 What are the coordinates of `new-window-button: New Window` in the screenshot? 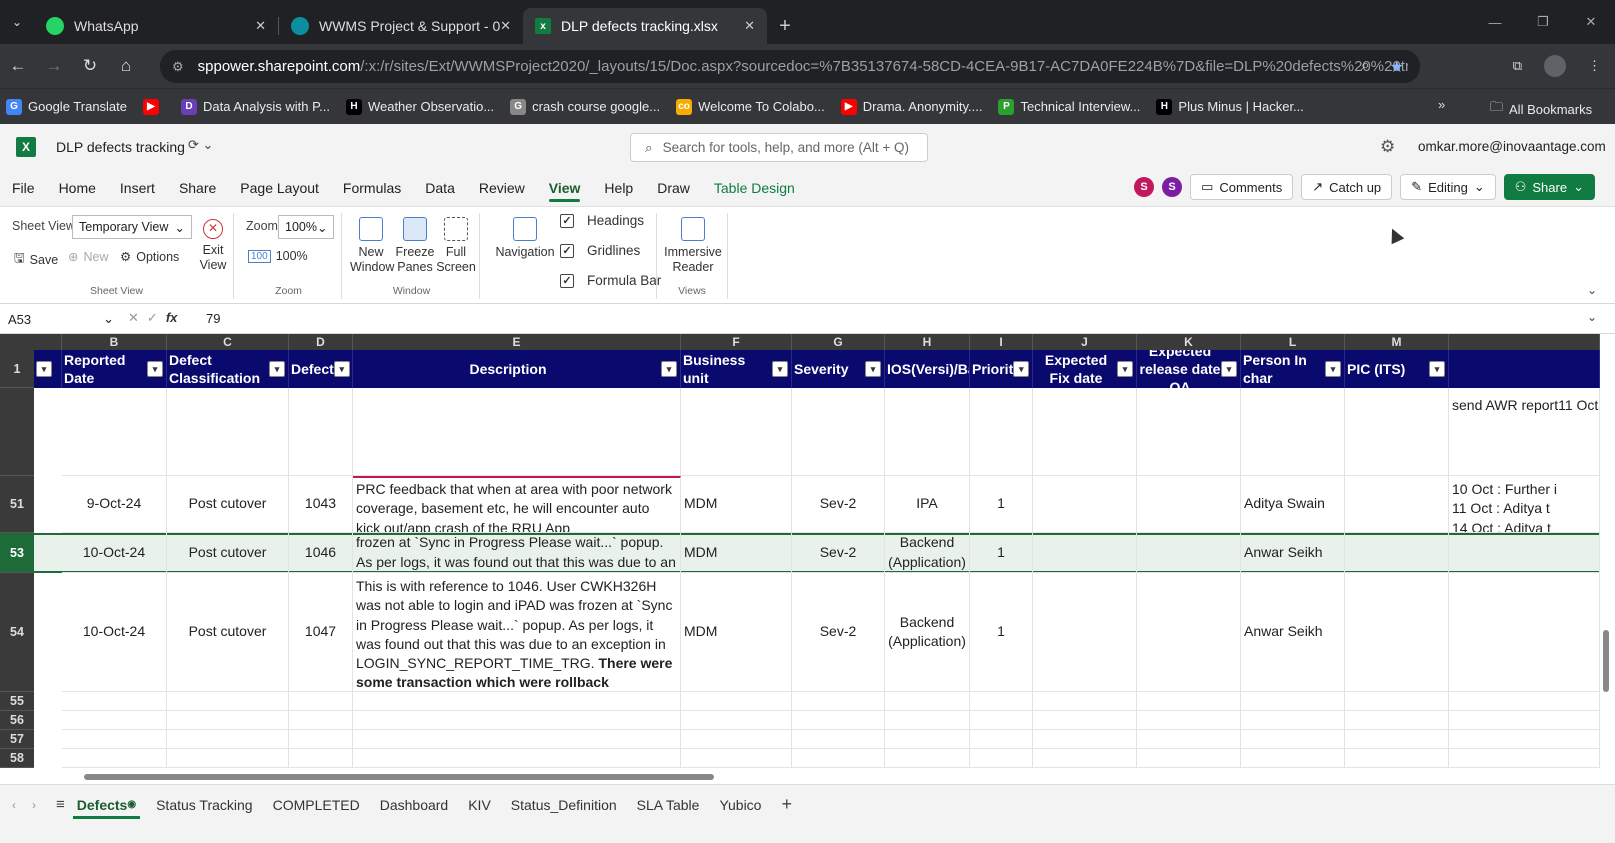 It's located at (372, 246).